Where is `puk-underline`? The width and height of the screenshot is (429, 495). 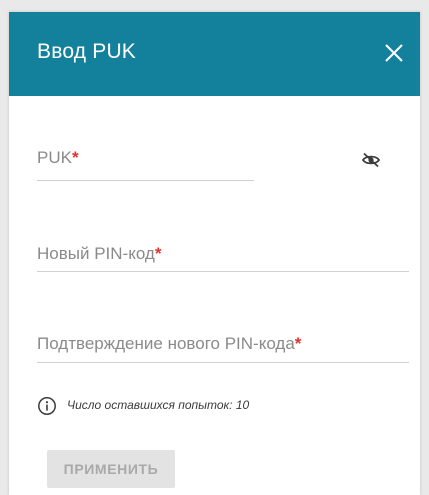 puk-underline is located at coordinates (145, 180).